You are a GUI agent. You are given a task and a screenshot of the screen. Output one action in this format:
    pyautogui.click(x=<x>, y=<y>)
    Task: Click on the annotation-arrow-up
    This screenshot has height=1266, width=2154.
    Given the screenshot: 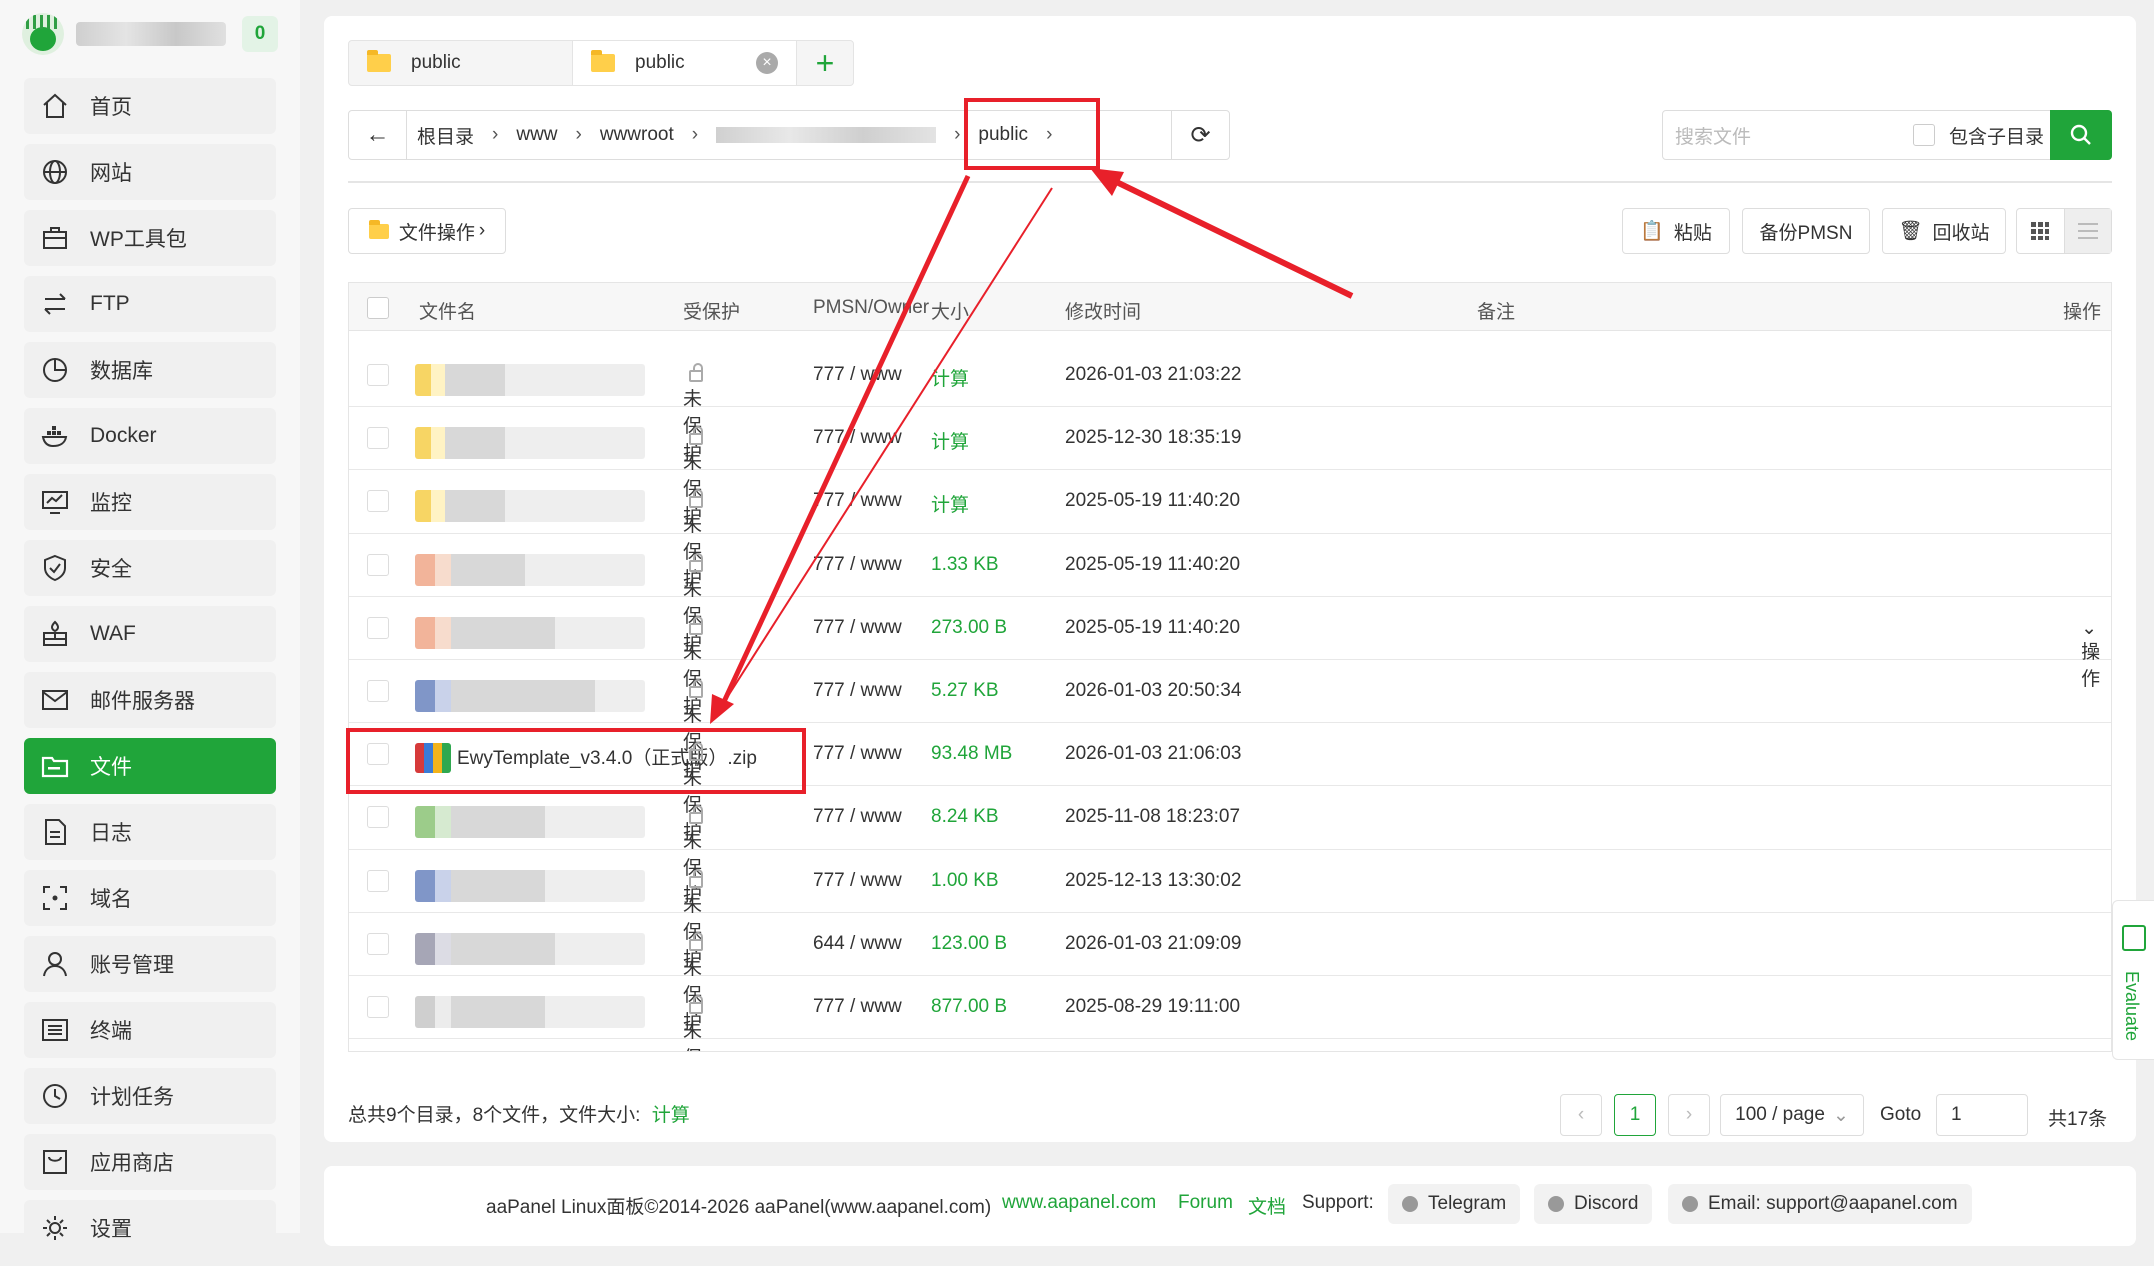 What is the action you would take?
    pyautogui.click(x=1226, y=235)
    